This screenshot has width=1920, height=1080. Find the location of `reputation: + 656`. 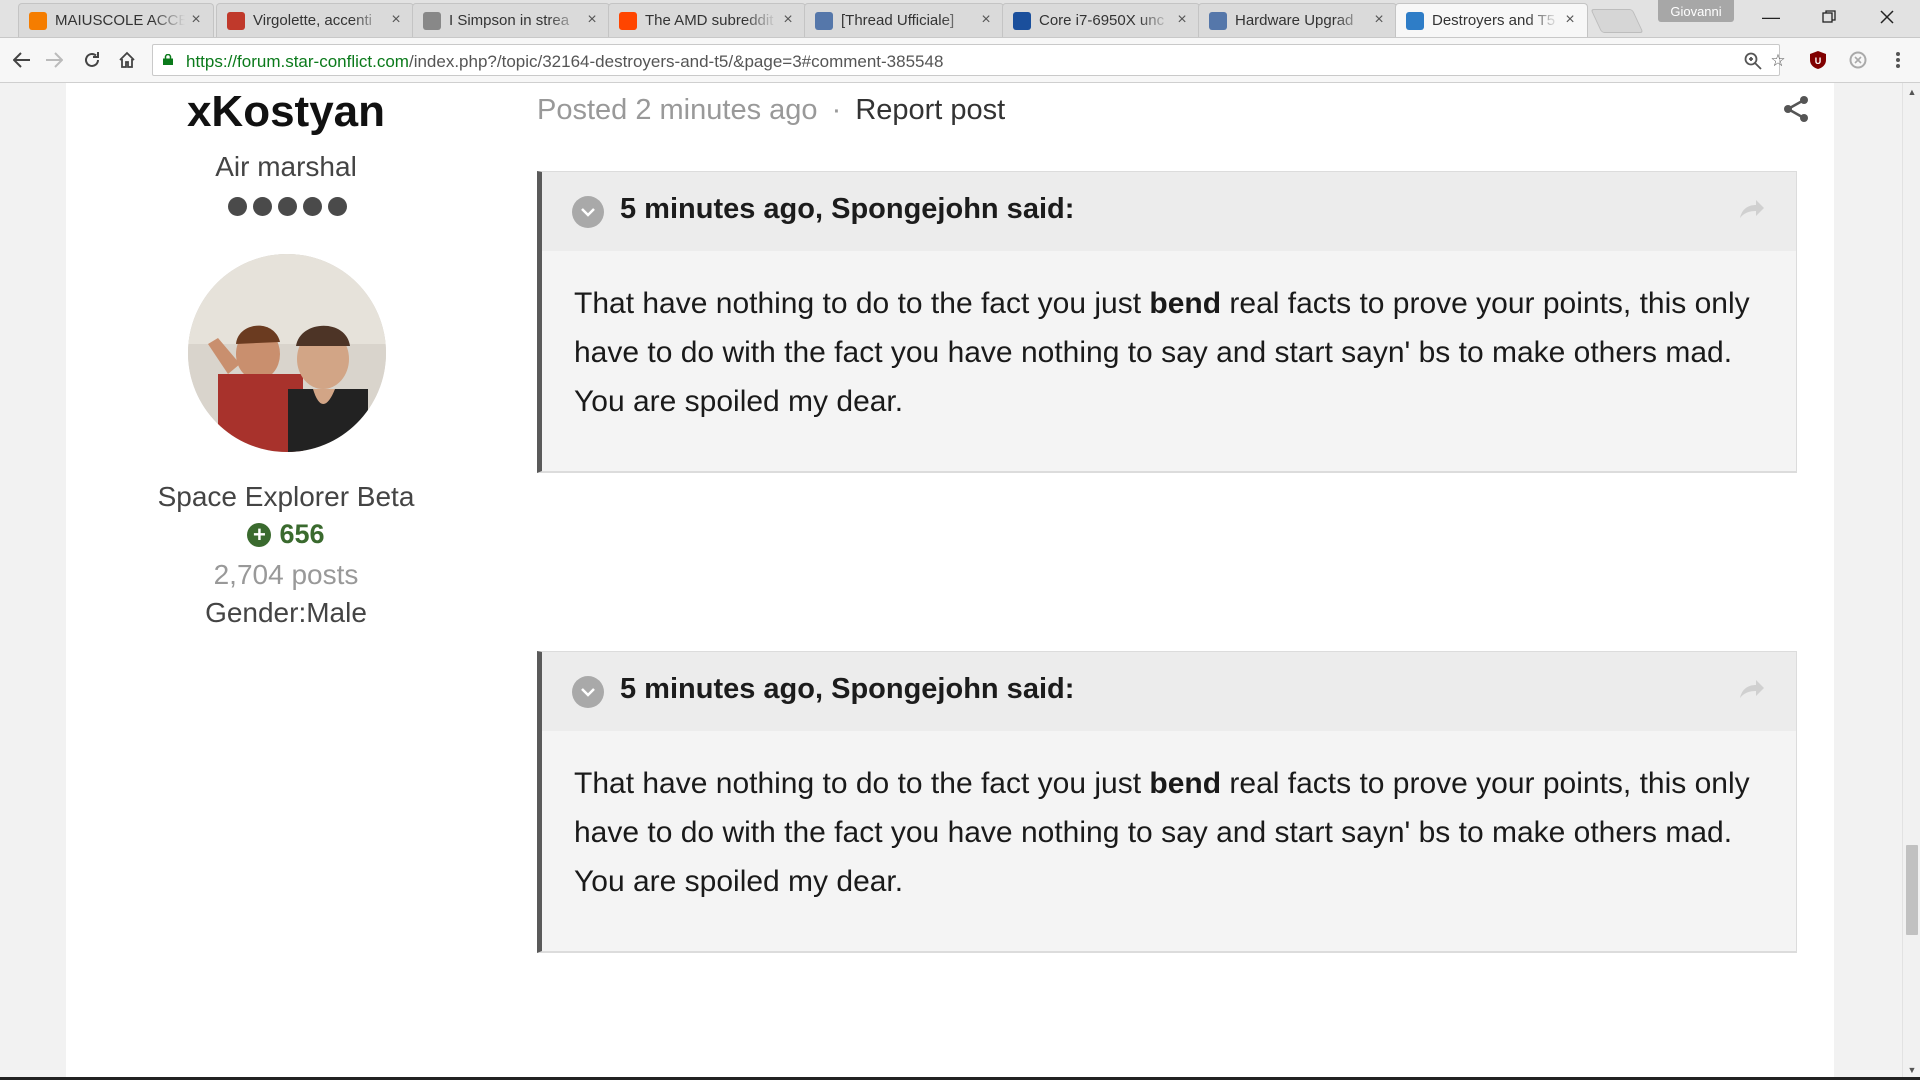

reputation: + 656 is located at coordinates (286, 534).